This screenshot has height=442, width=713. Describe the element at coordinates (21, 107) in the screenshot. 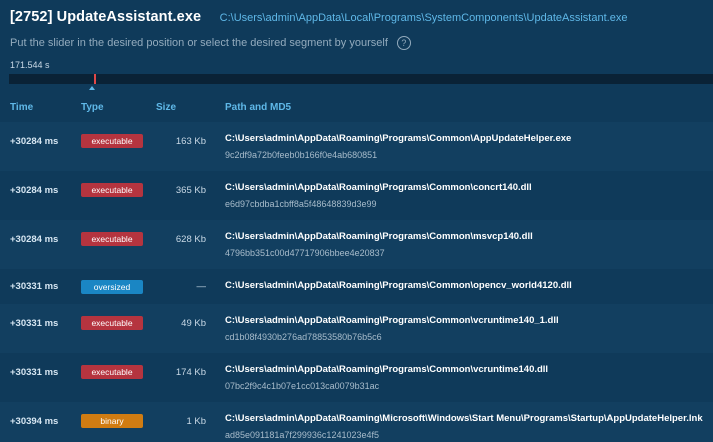

I see `column-header-time: Time` at that location.